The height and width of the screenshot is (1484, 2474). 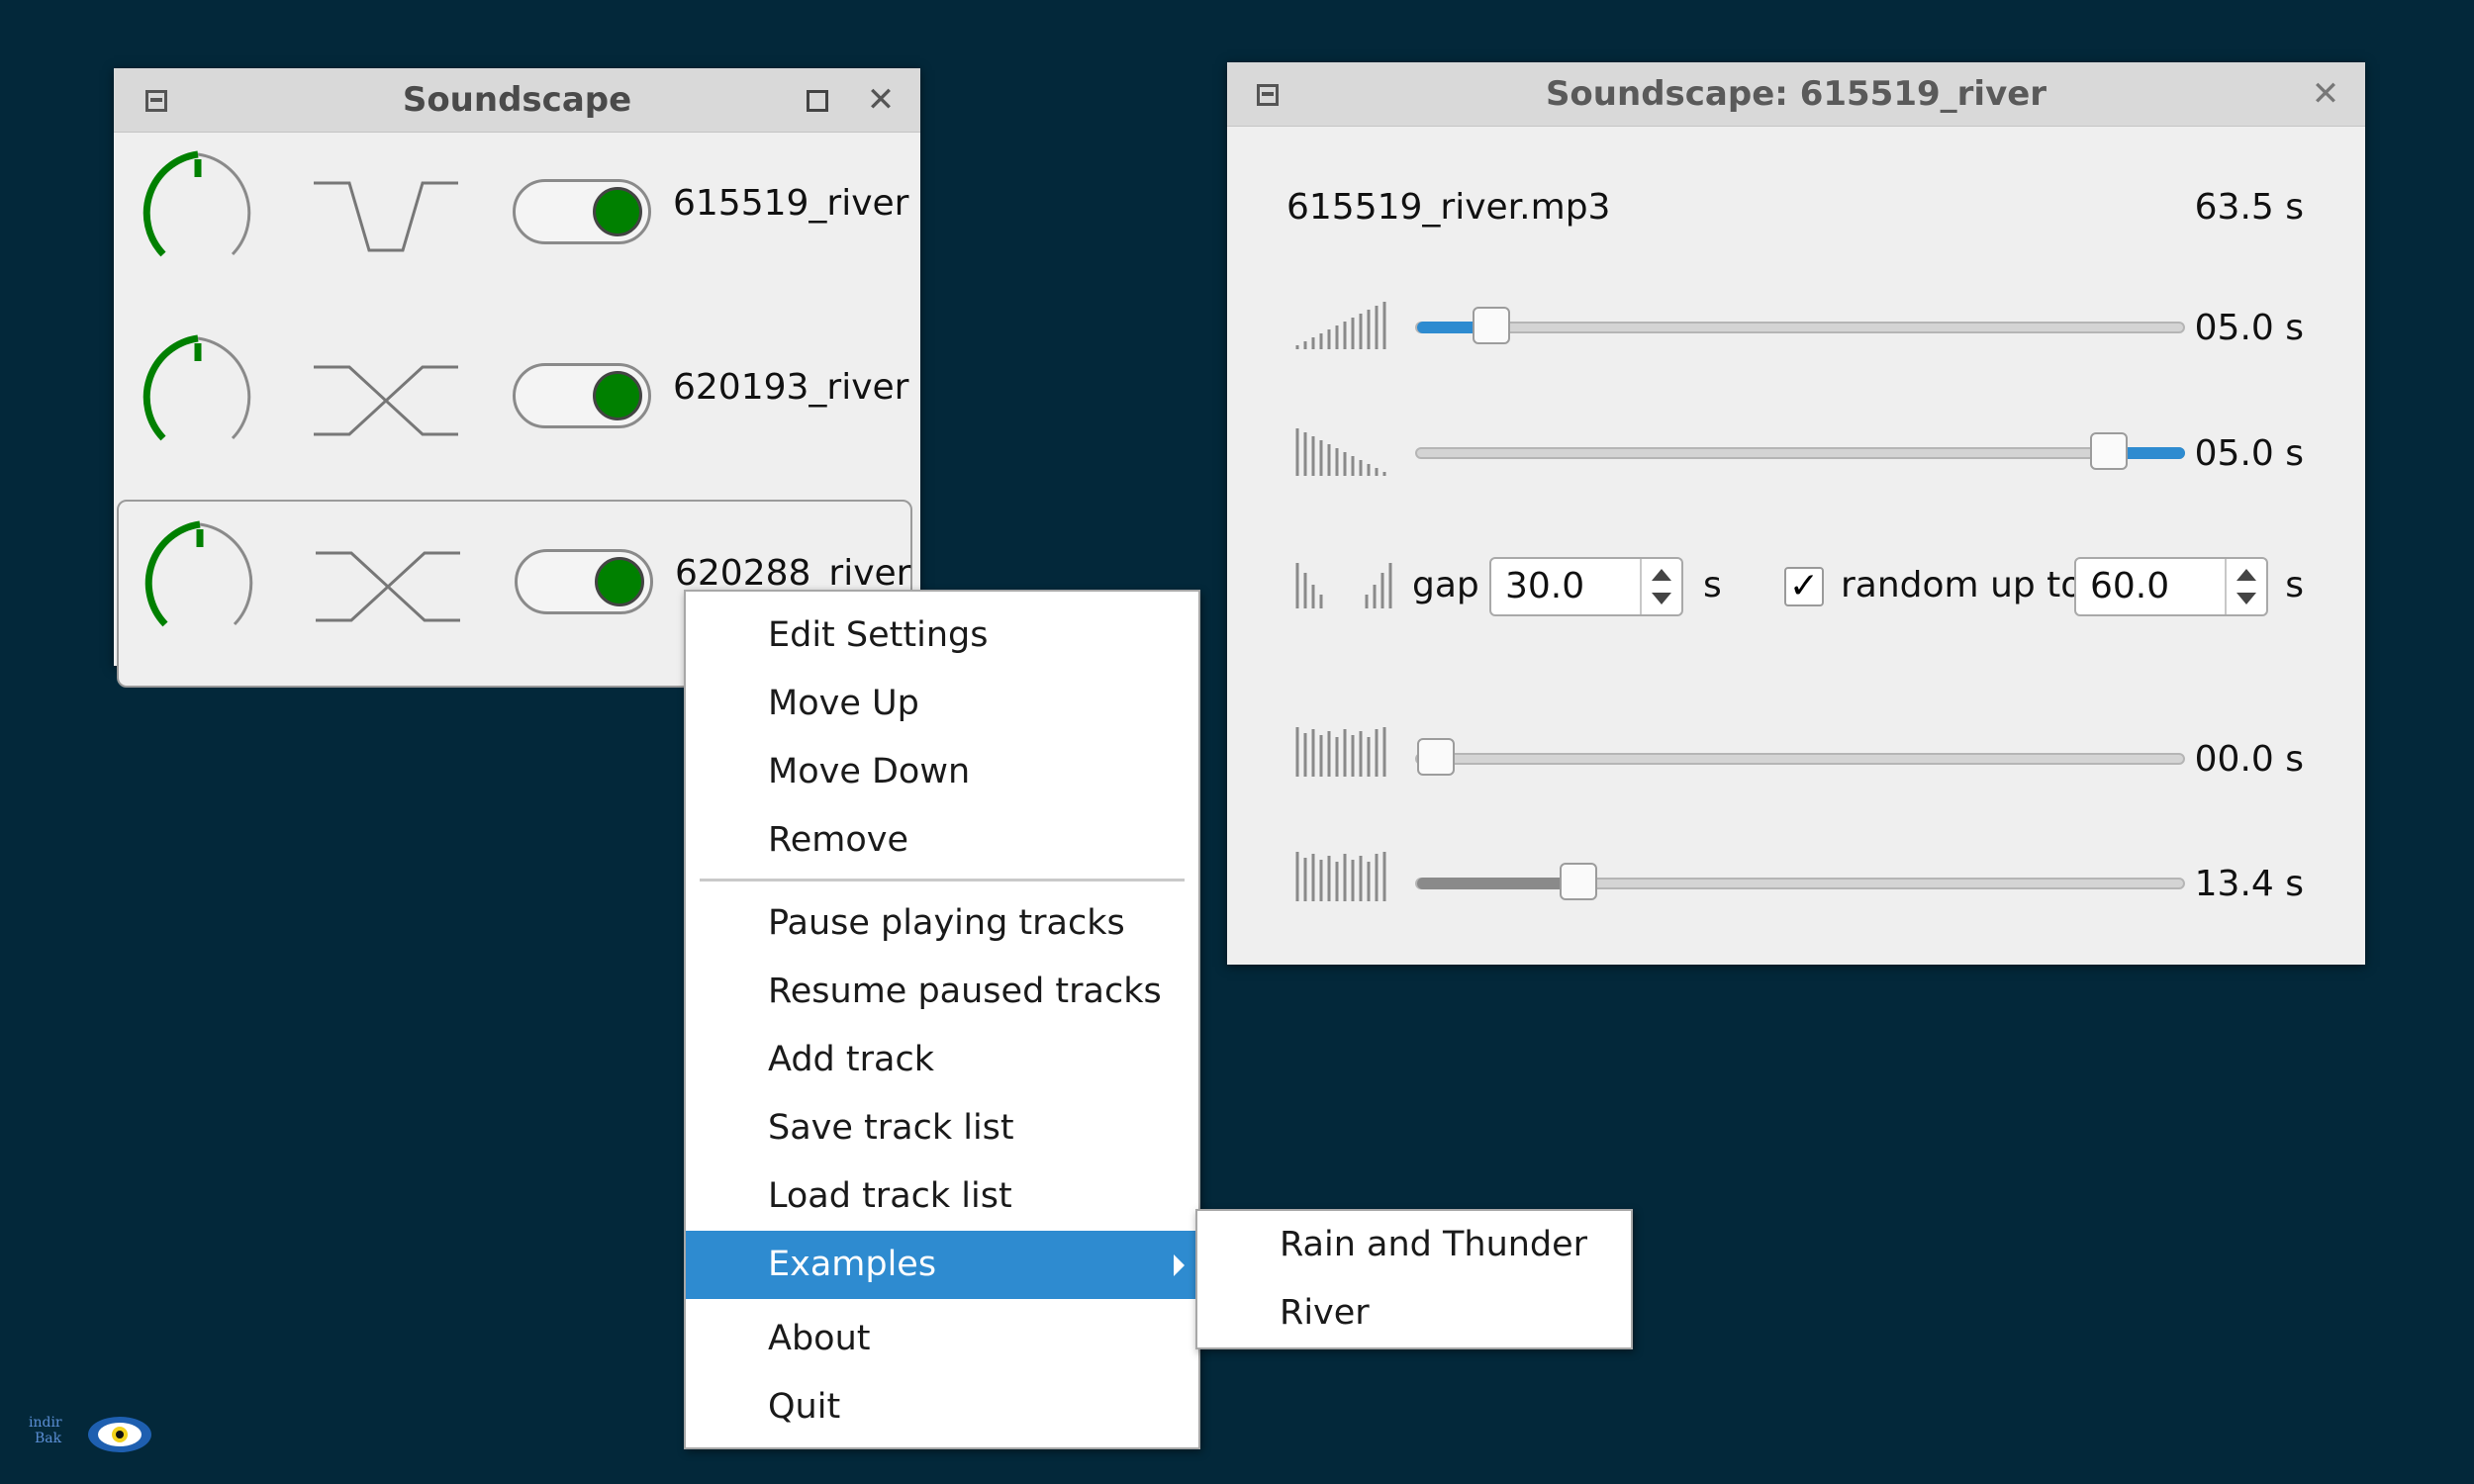 I want to click on menu-item-move-down: Move Down, so click(x=942, y=772).